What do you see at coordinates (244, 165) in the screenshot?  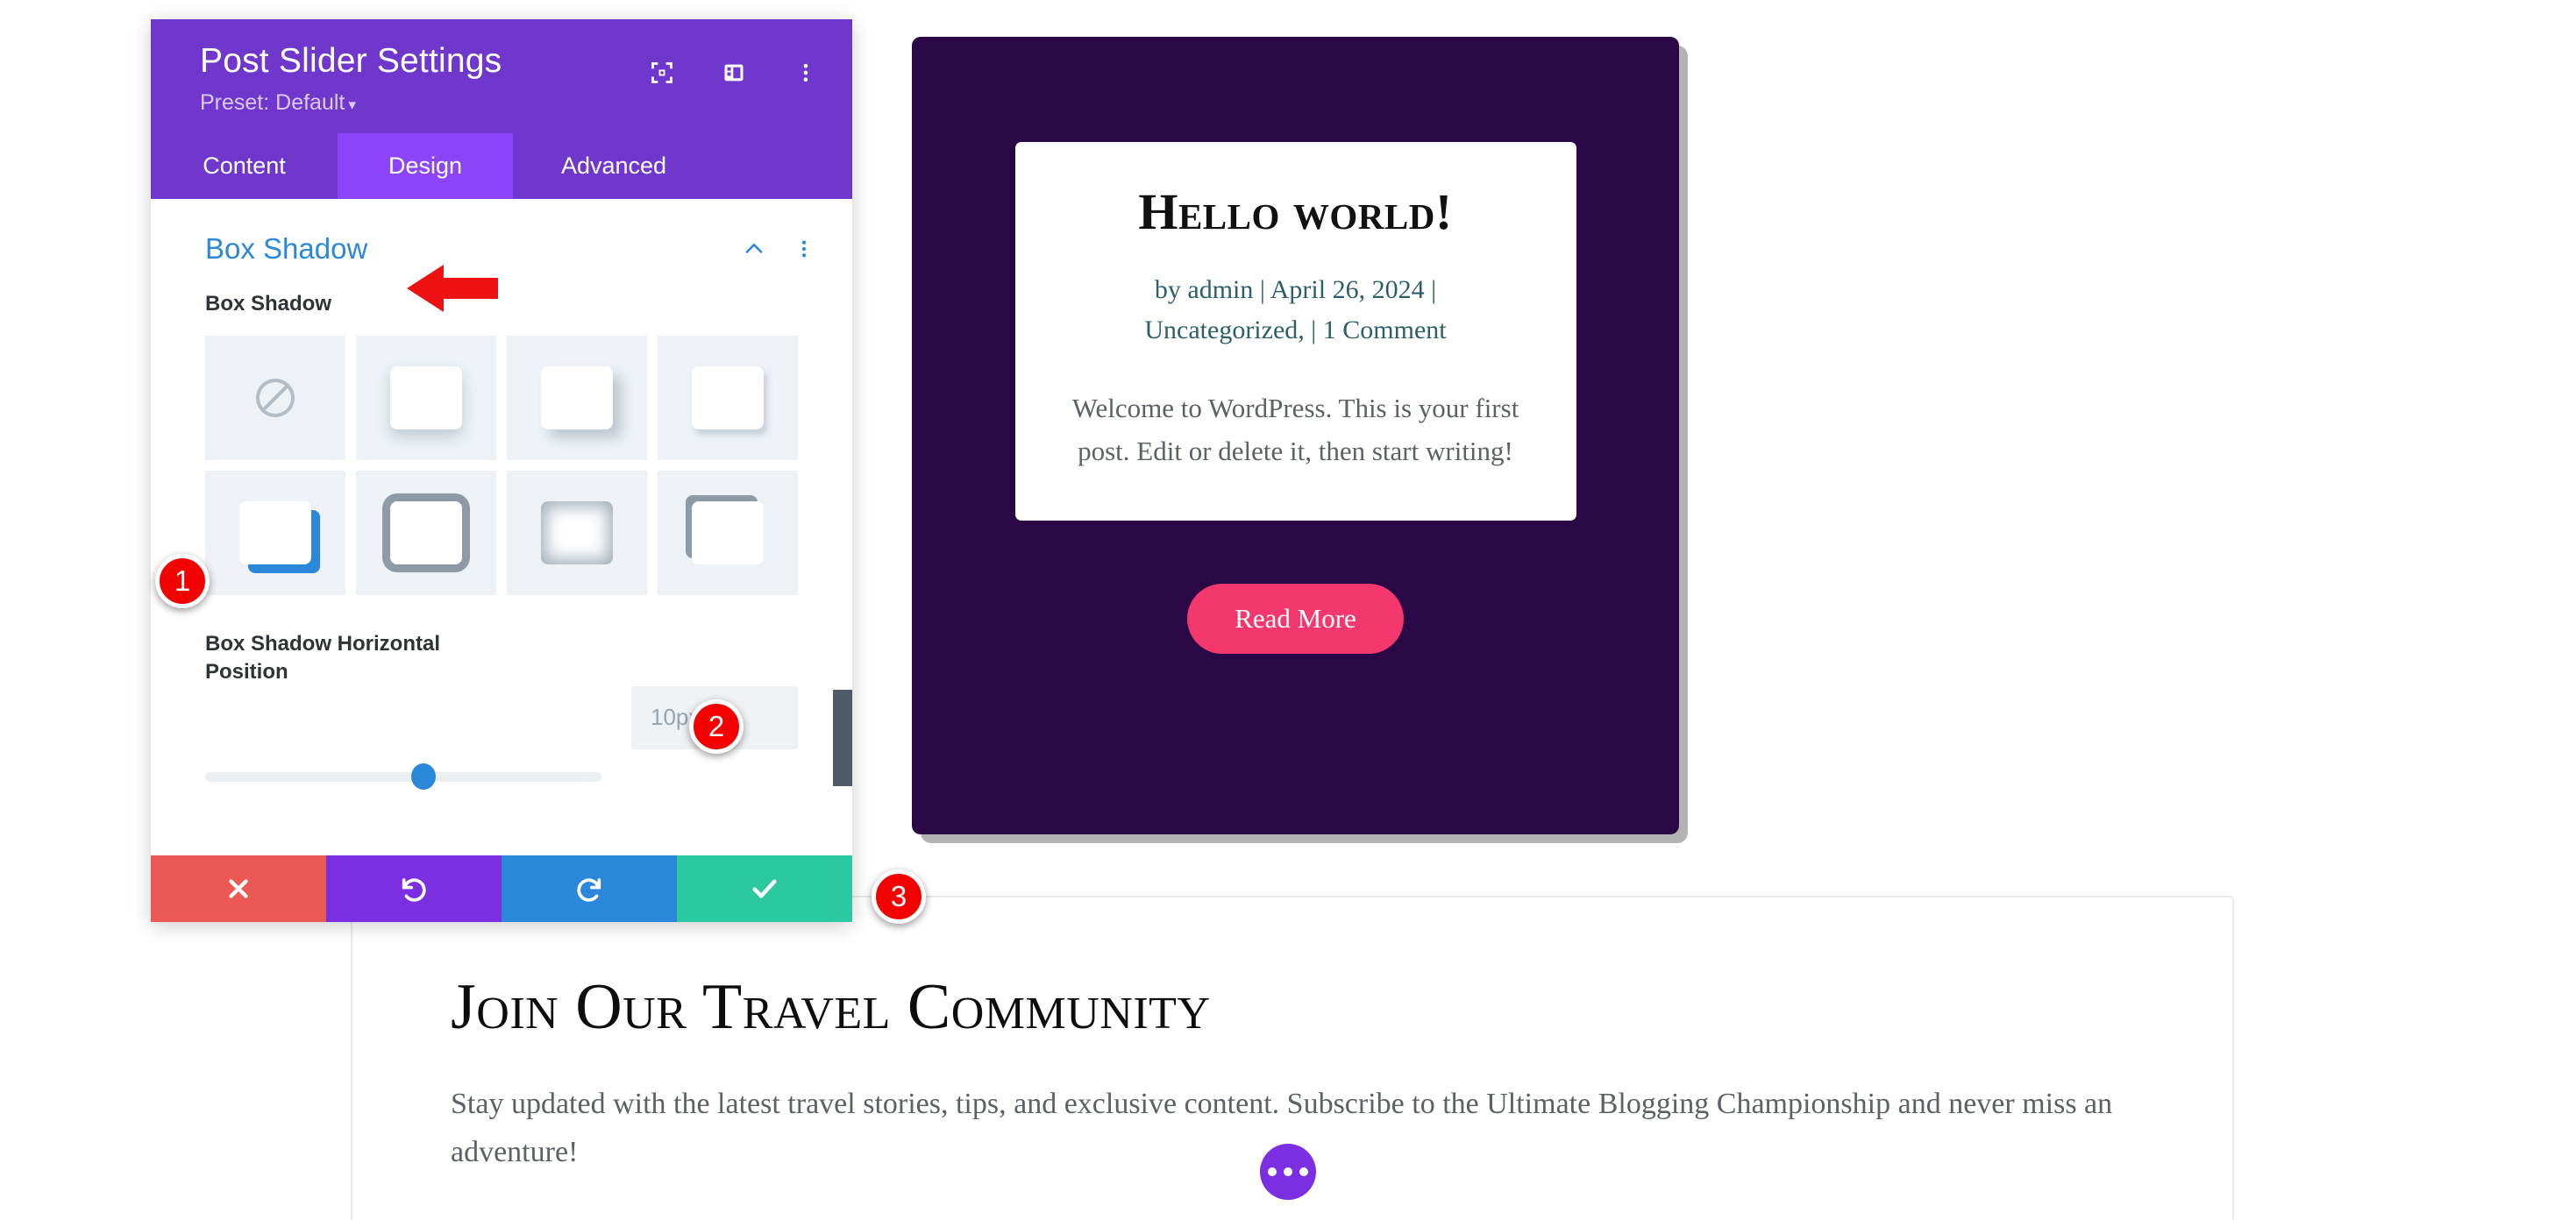 I see `tab-content: Content` at bounding box center [244, 165].